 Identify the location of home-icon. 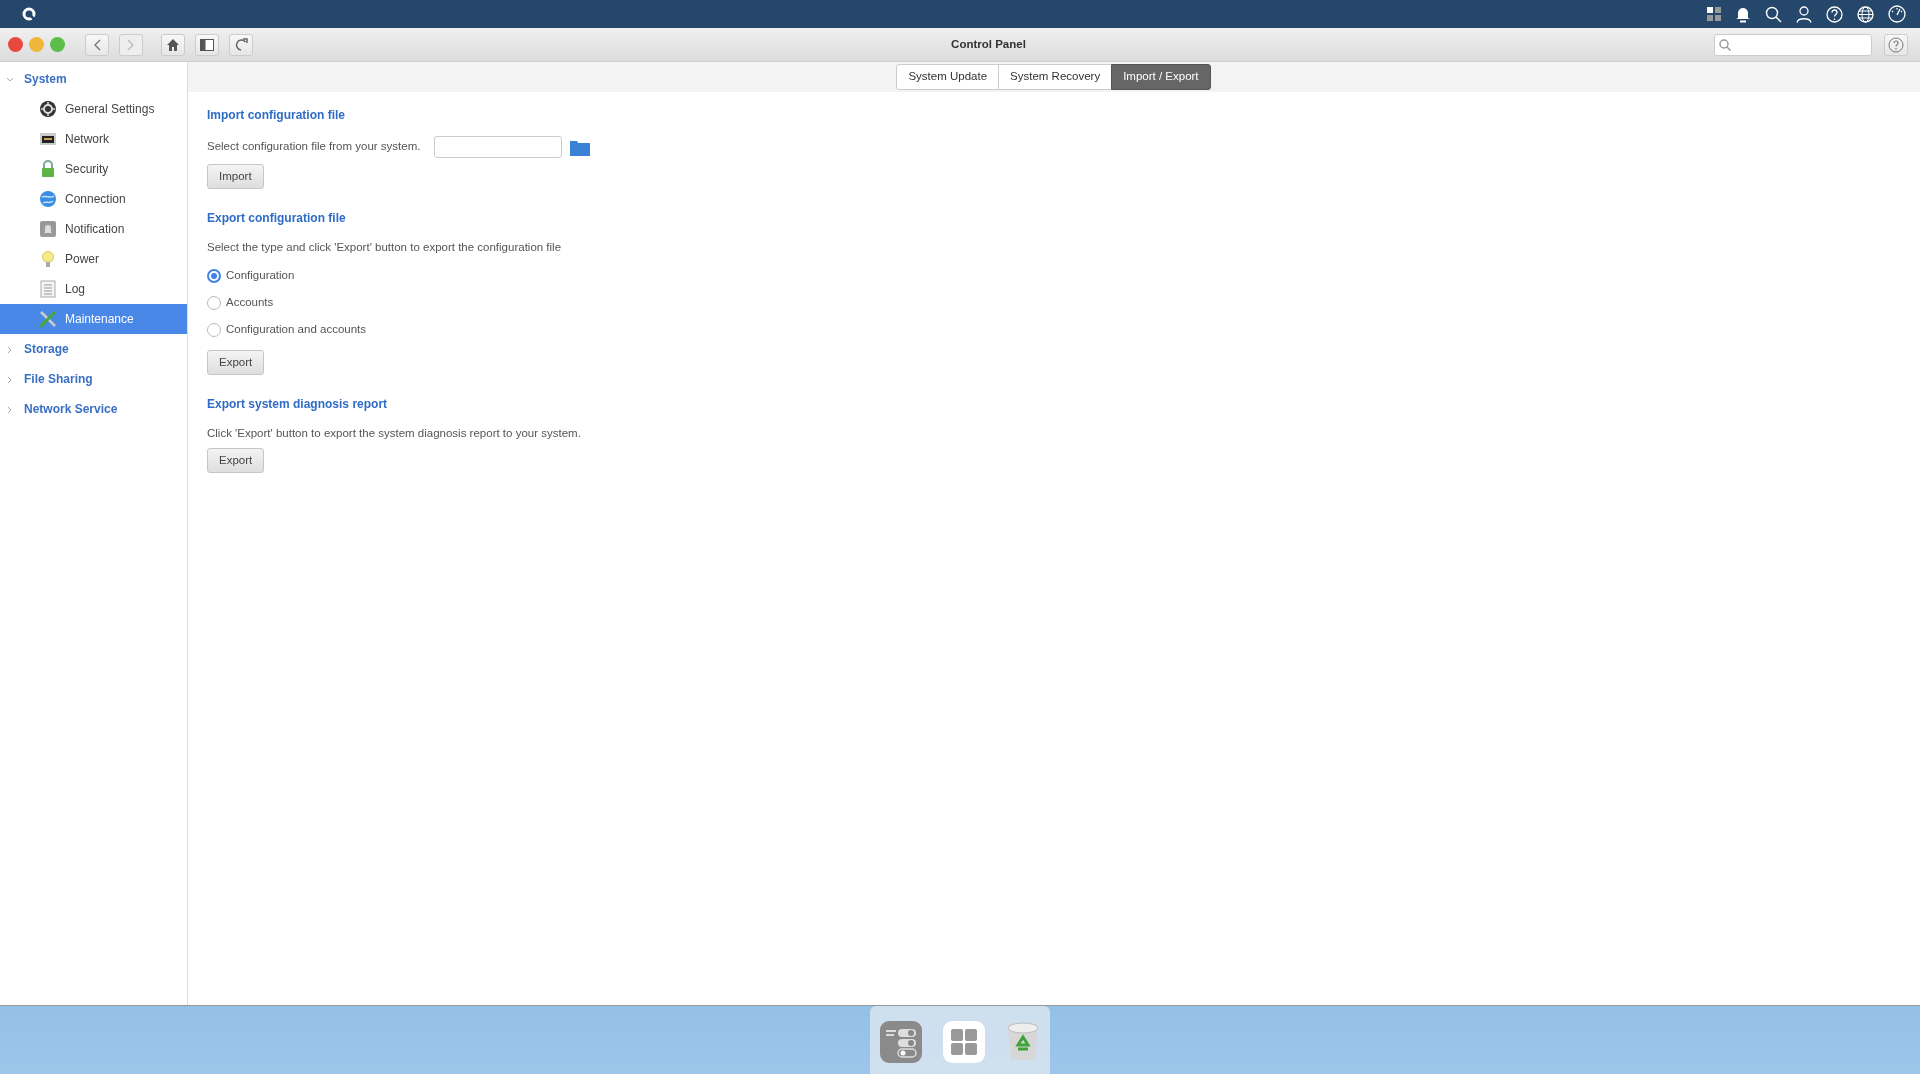
(173, 44).